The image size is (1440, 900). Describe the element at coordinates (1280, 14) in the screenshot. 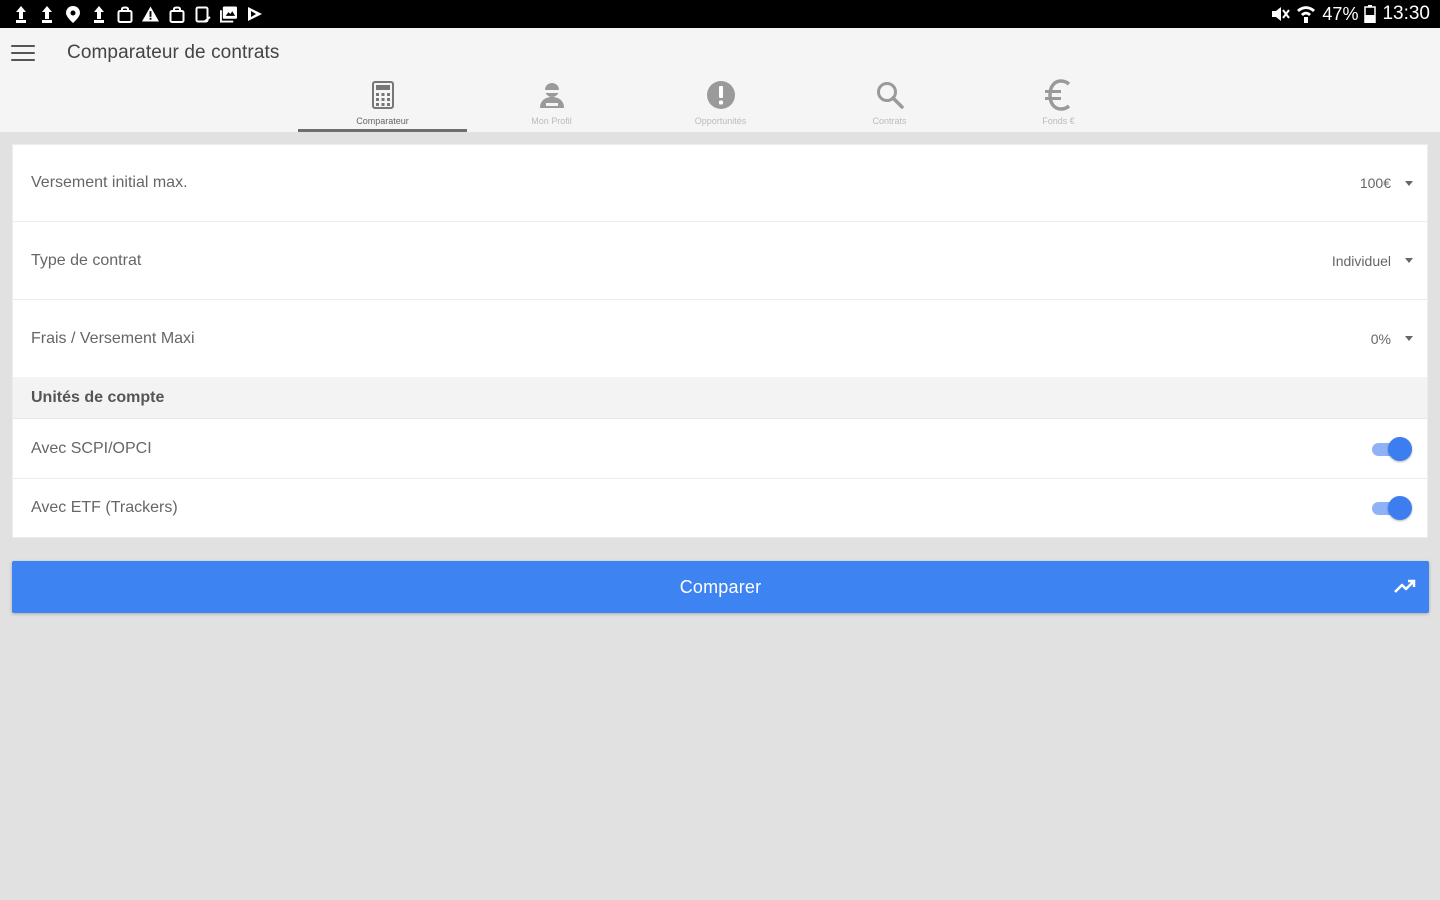

I see `mute-icon` at that location.